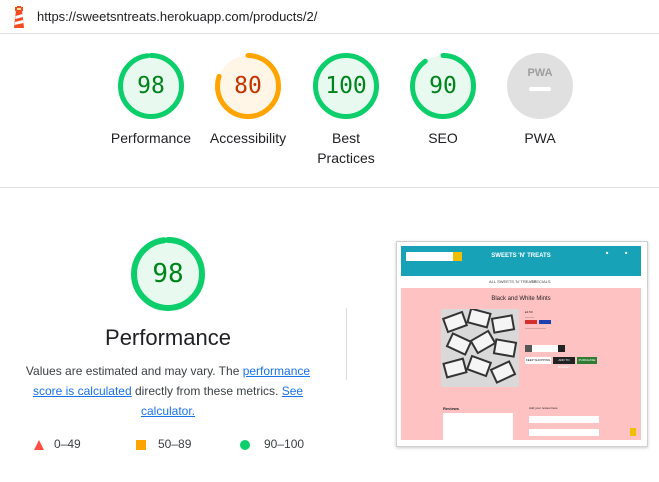 The width and height of the screenshot is (659, 482). What do you see at coordinates (478, 426) in the screenshot?
I see `reviews-box` at bounding box center [478, 426].